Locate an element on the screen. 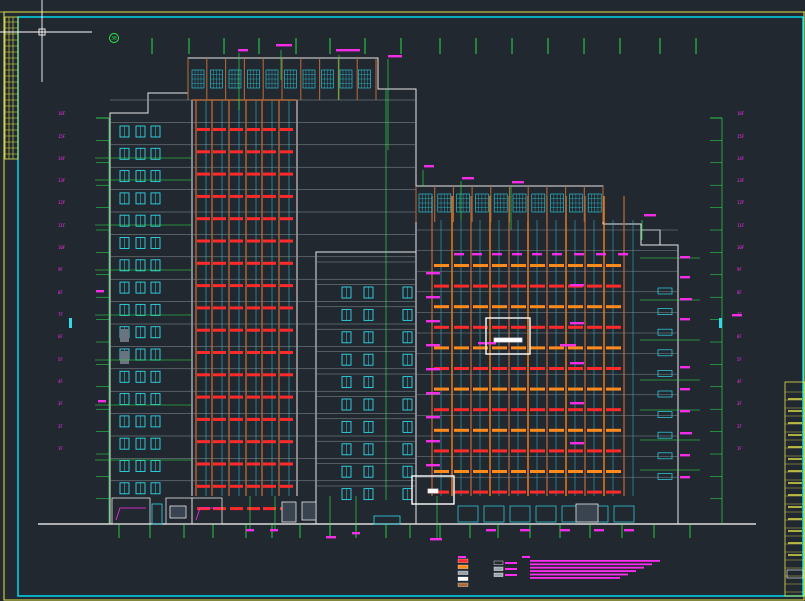 This screenshot has width=805, height=601. axis-marker-icon: 30 is located at coordinates (114, 38).